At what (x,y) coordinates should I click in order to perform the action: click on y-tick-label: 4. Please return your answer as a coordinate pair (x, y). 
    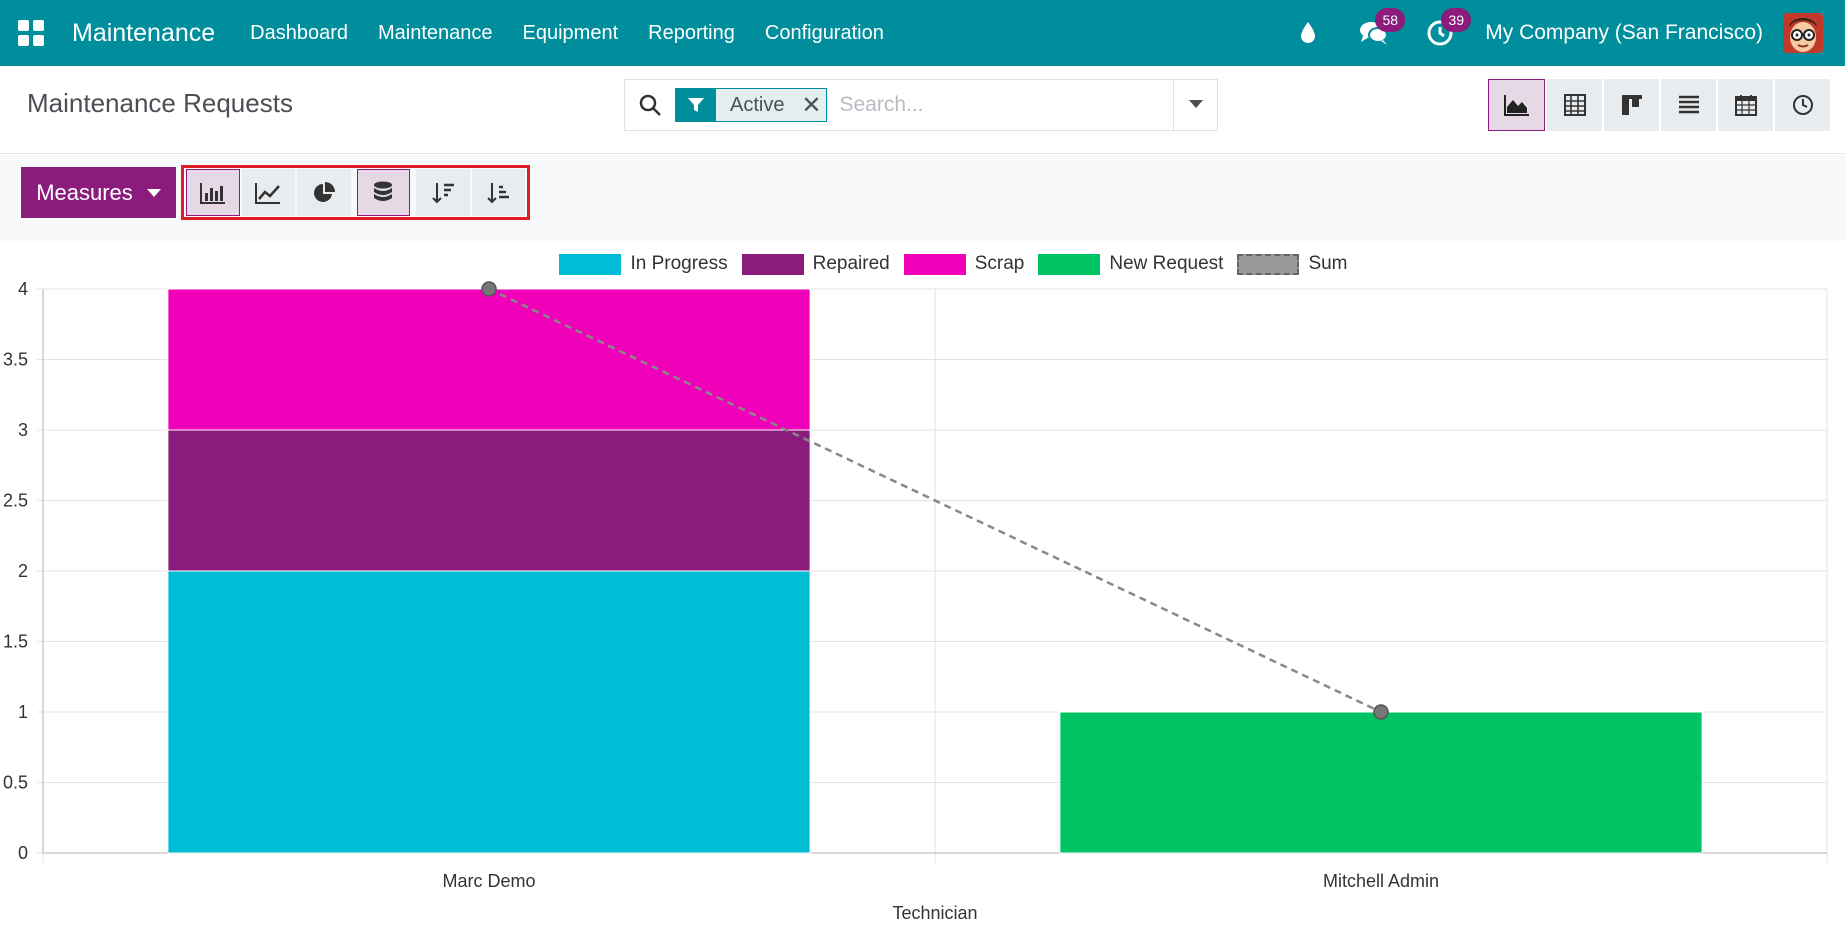
    Looking at the image, I should click on (23, 289).